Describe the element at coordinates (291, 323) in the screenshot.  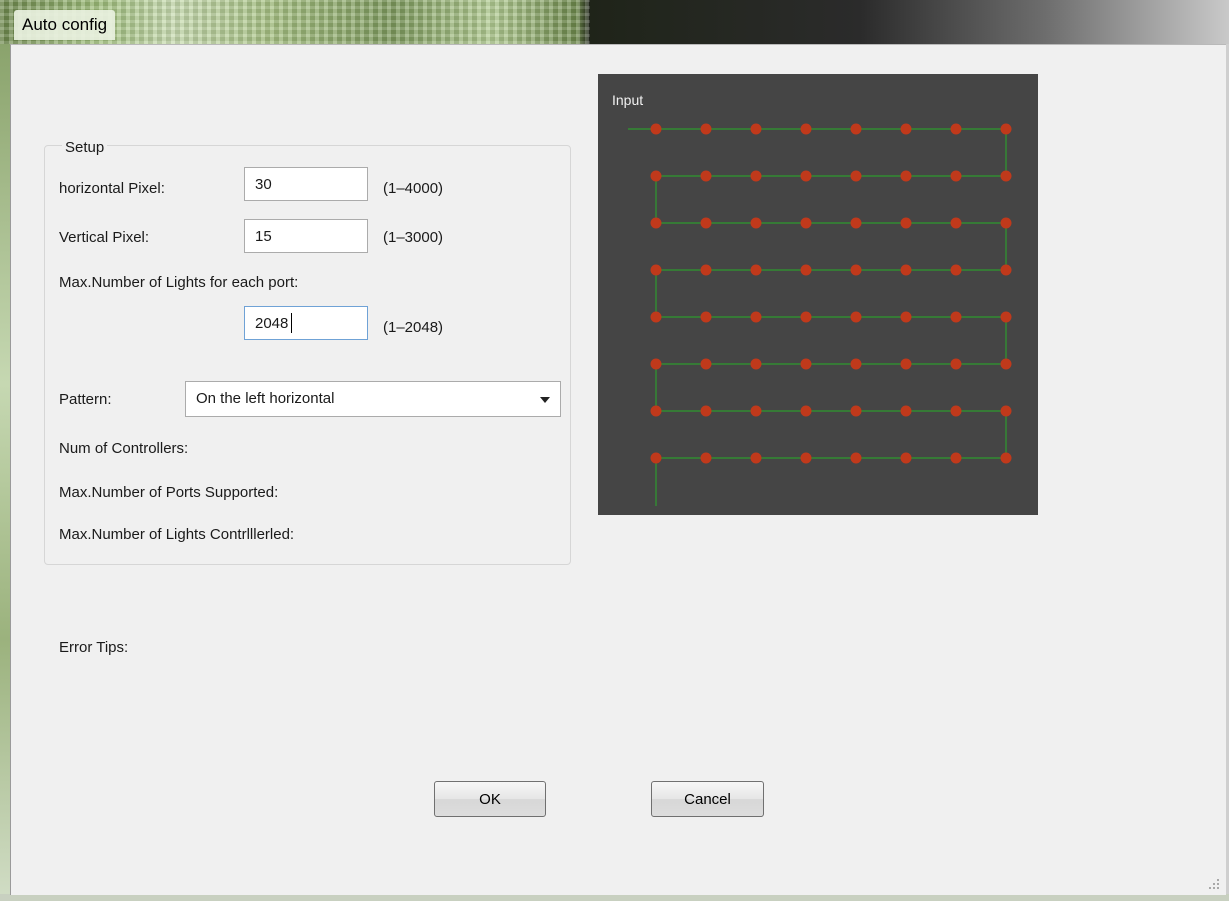
I see `text-caret` at that location.